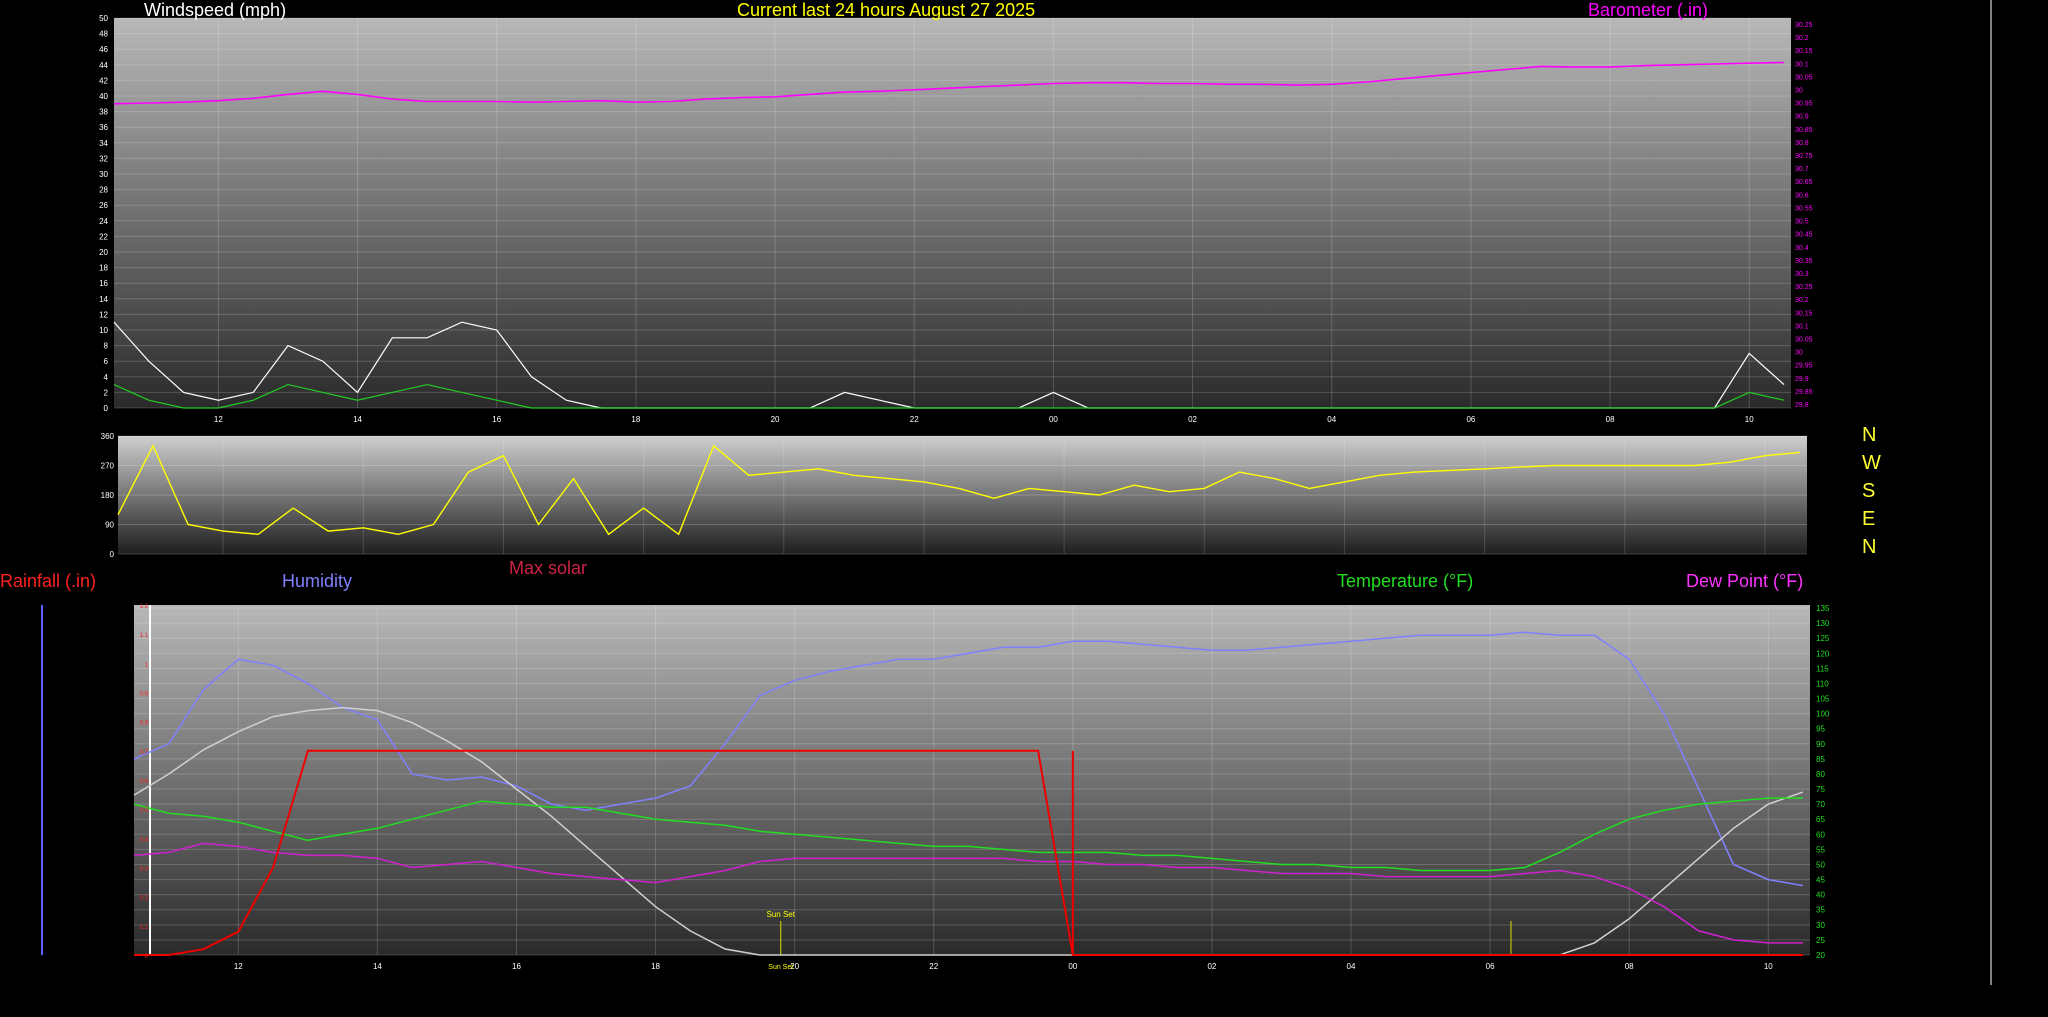 The height and width of the screenshot is (1017, 2048). Describe the element at coordinates (103, 143) in the screenshot. I see `windspeed-y-tick: 34` at that location.